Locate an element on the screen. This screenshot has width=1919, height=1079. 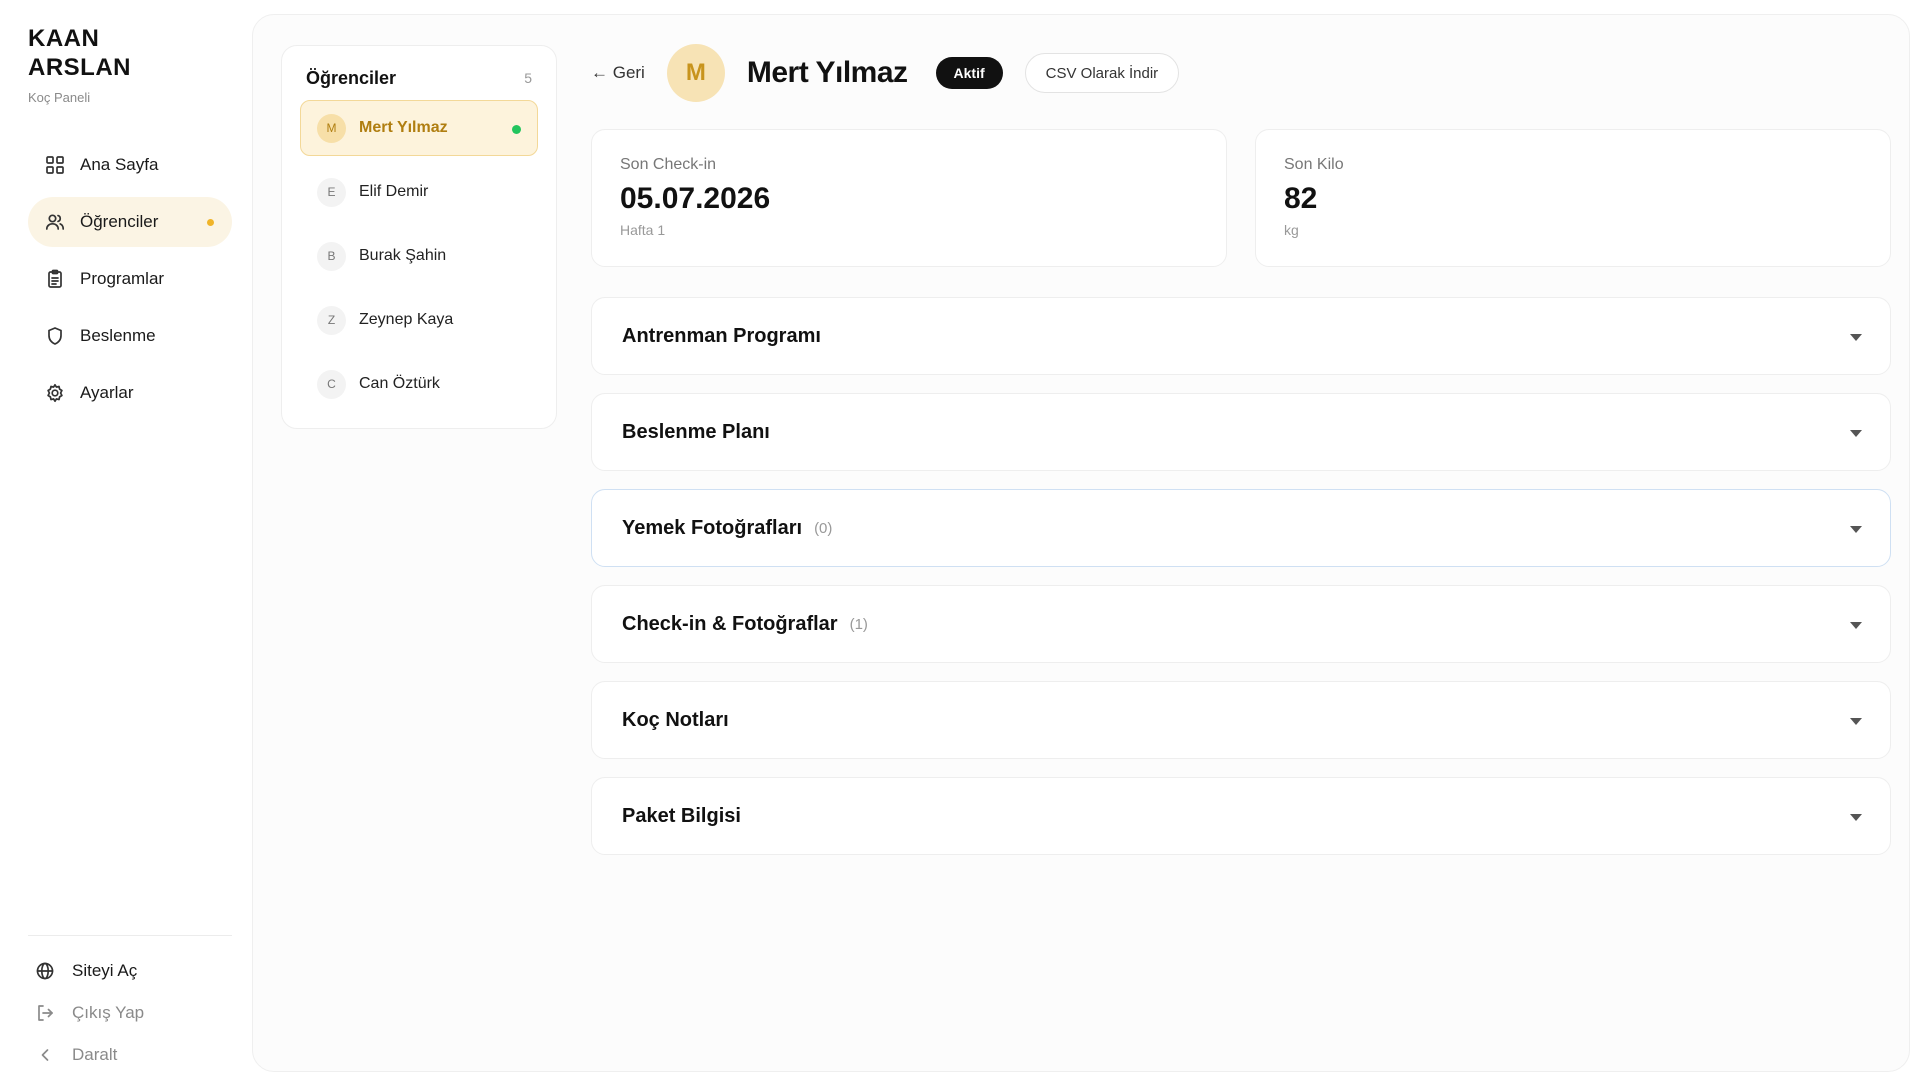
brand-name: KAAN ARSLAN is located at coordinates (79, 53).